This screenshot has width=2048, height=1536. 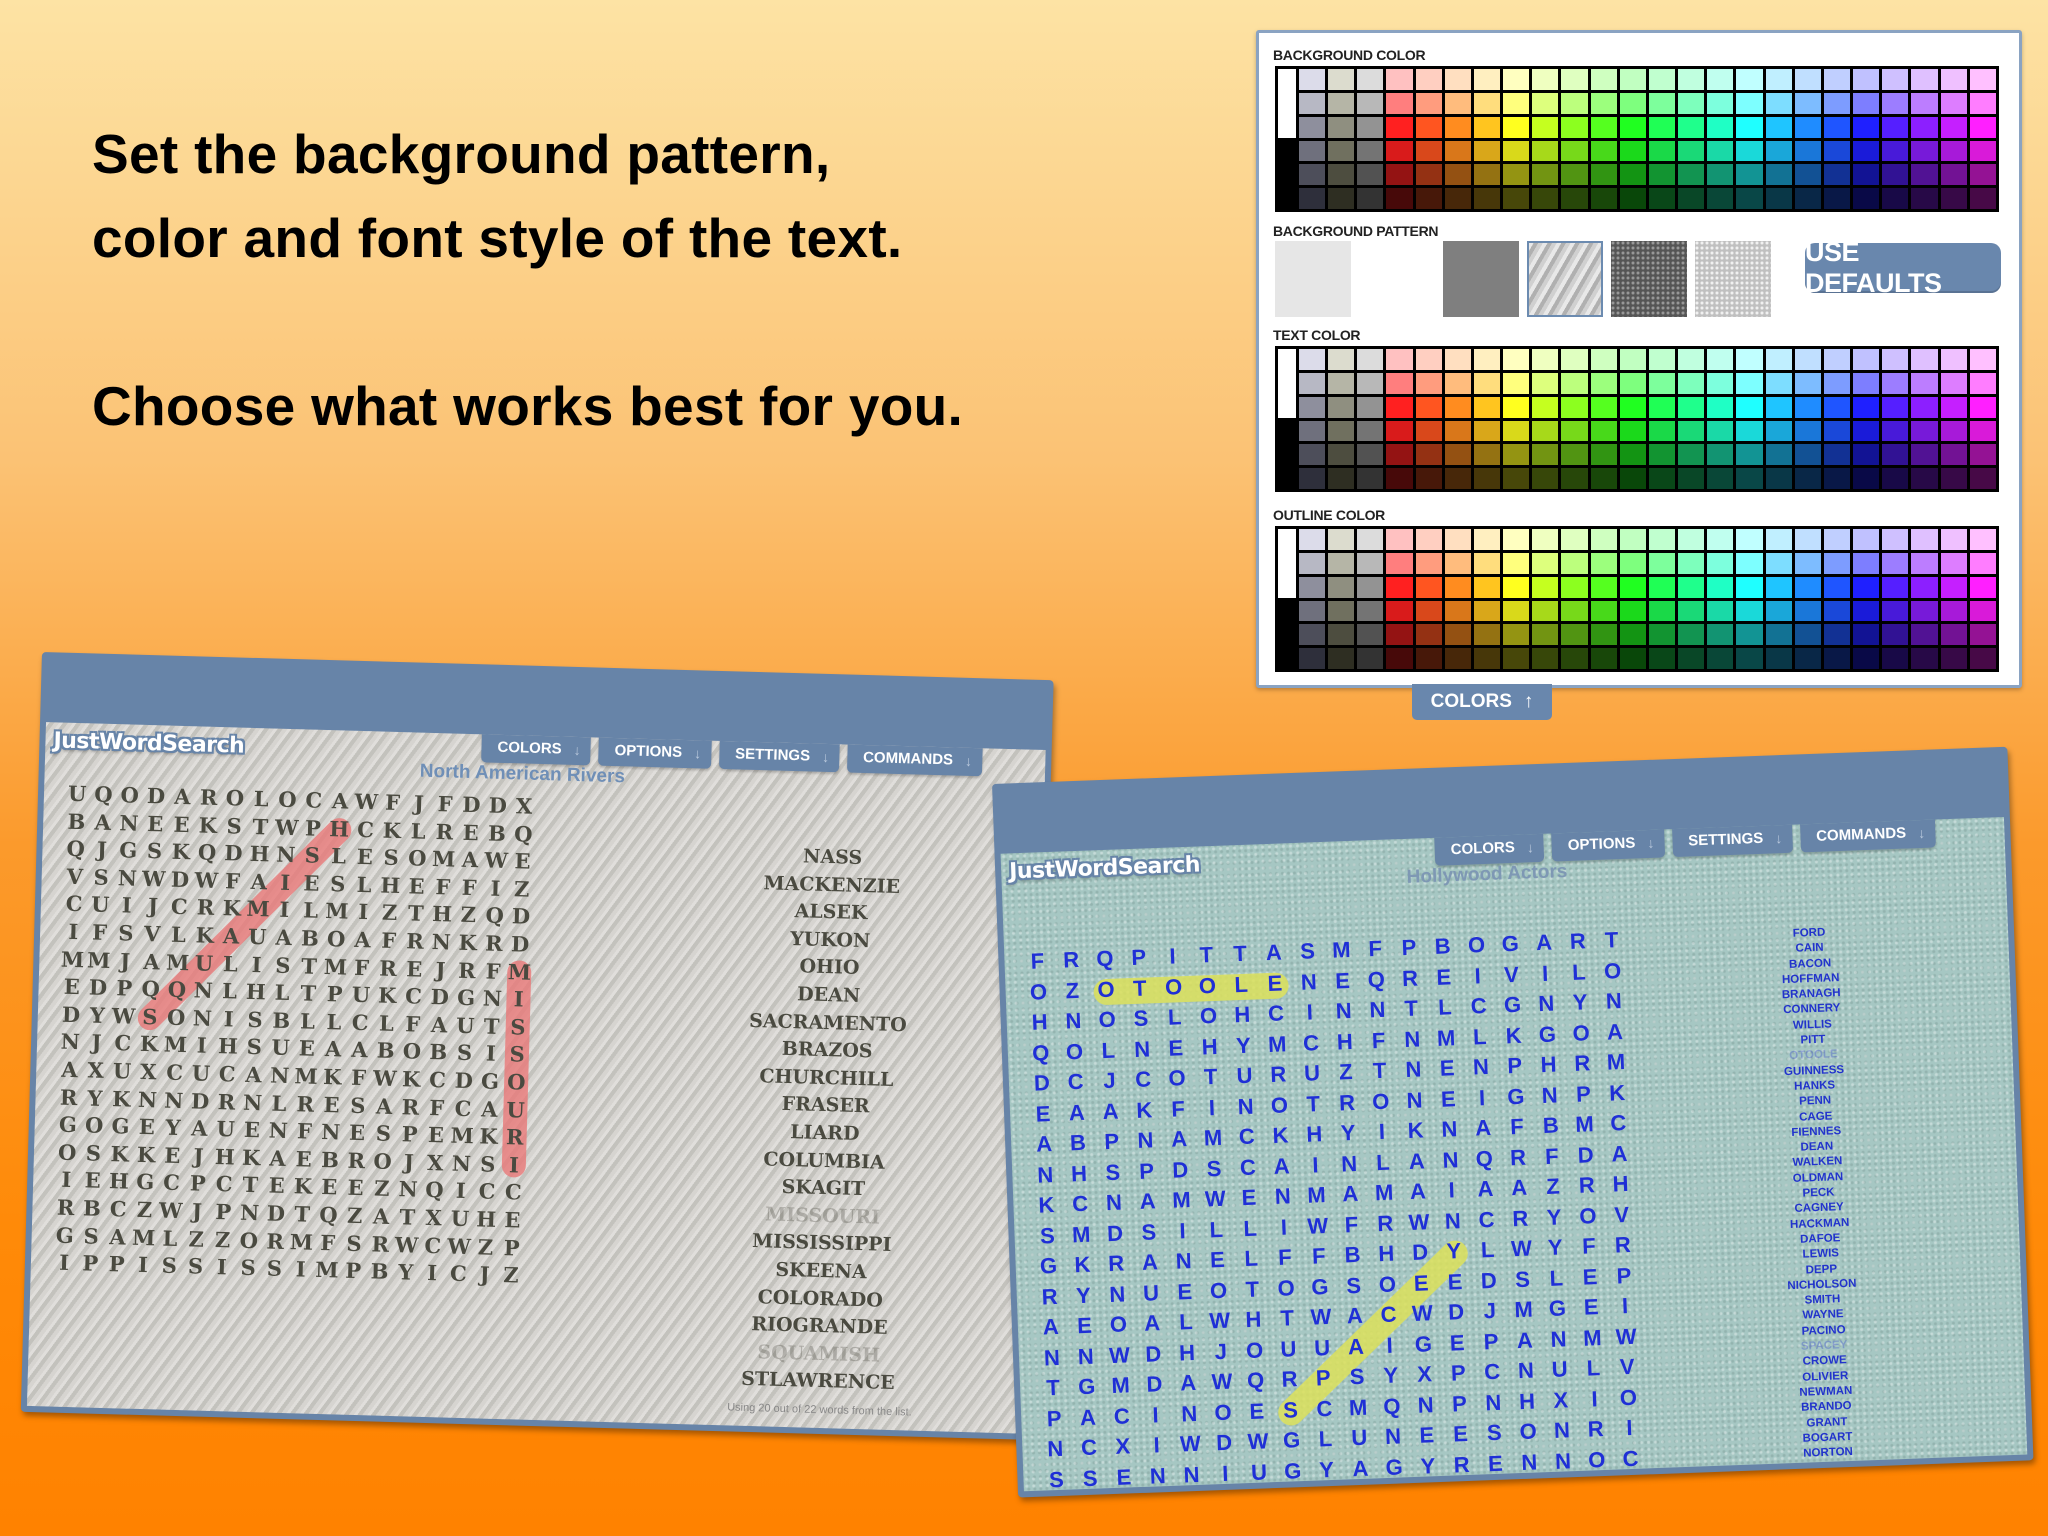 What do you see at coordinates (1317, 1228) in the screenshot?
I see `grid-letter: W` at bounding box center [1317, 1228].